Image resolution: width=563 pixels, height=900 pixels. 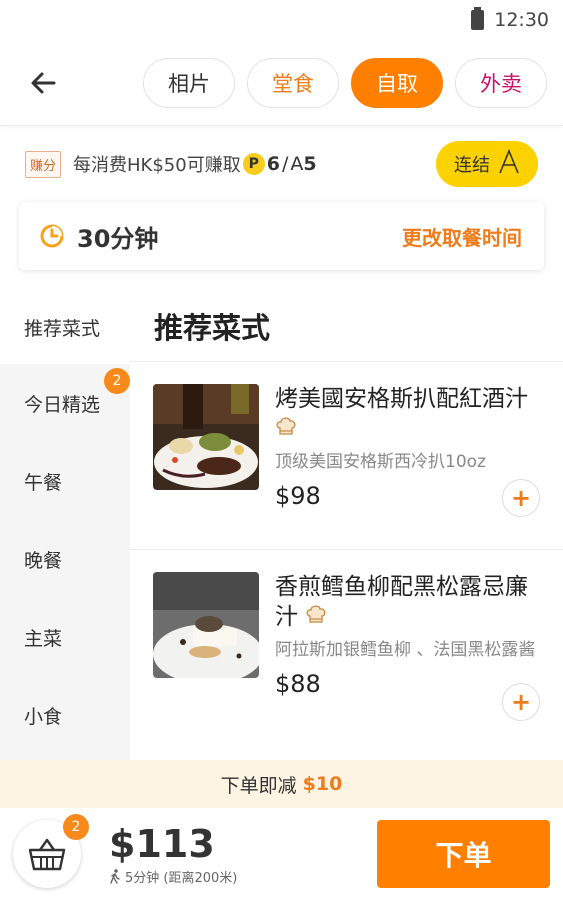 I want to click on asia-miles-logo-icon, so click(x=509, y=164).